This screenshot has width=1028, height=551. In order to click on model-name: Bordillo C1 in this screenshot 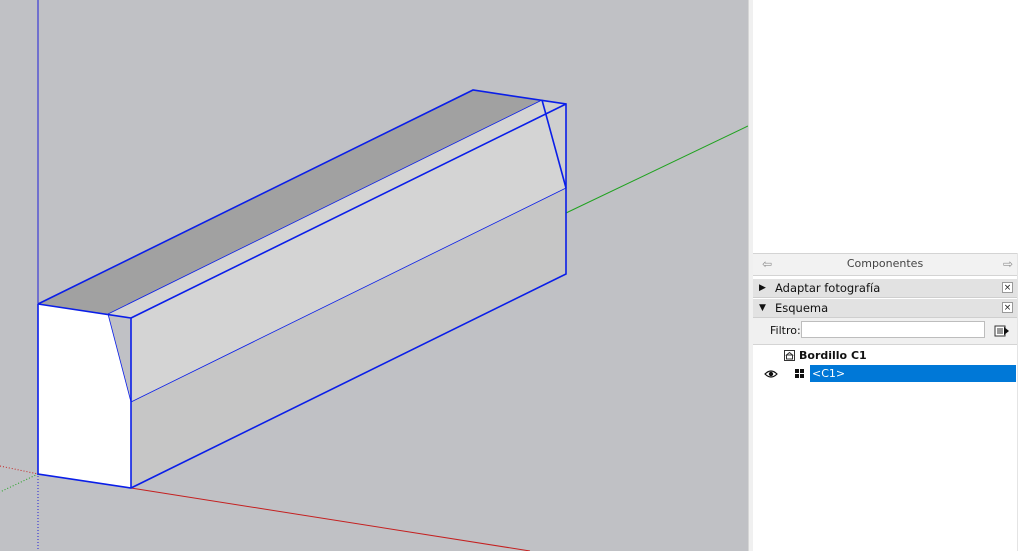, I will do `click(833, 355)`.